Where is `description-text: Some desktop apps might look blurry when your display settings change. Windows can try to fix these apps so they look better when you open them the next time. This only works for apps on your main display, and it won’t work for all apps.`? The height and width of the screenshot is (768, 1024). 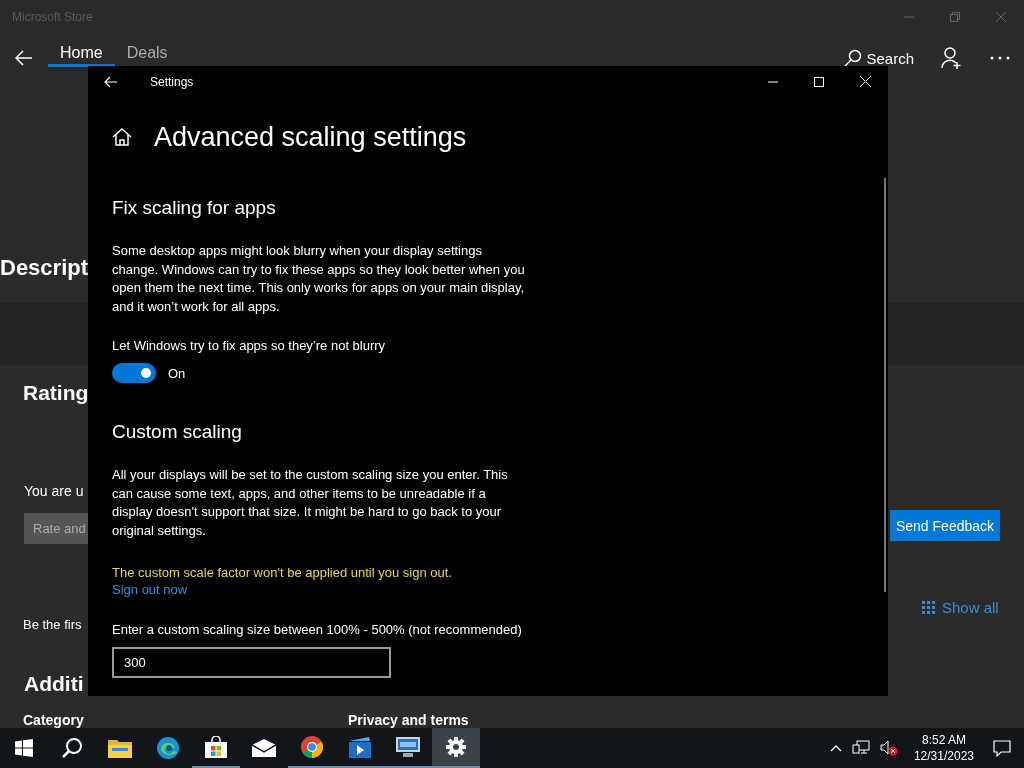 description-text: Some desktop apps might look blurry when your display settings change. Windows can try to fix these apps so they look better when you open them the next time. This only works for apps on your main display, and it won’t work for all apps. is located at coordinates (319, 279).